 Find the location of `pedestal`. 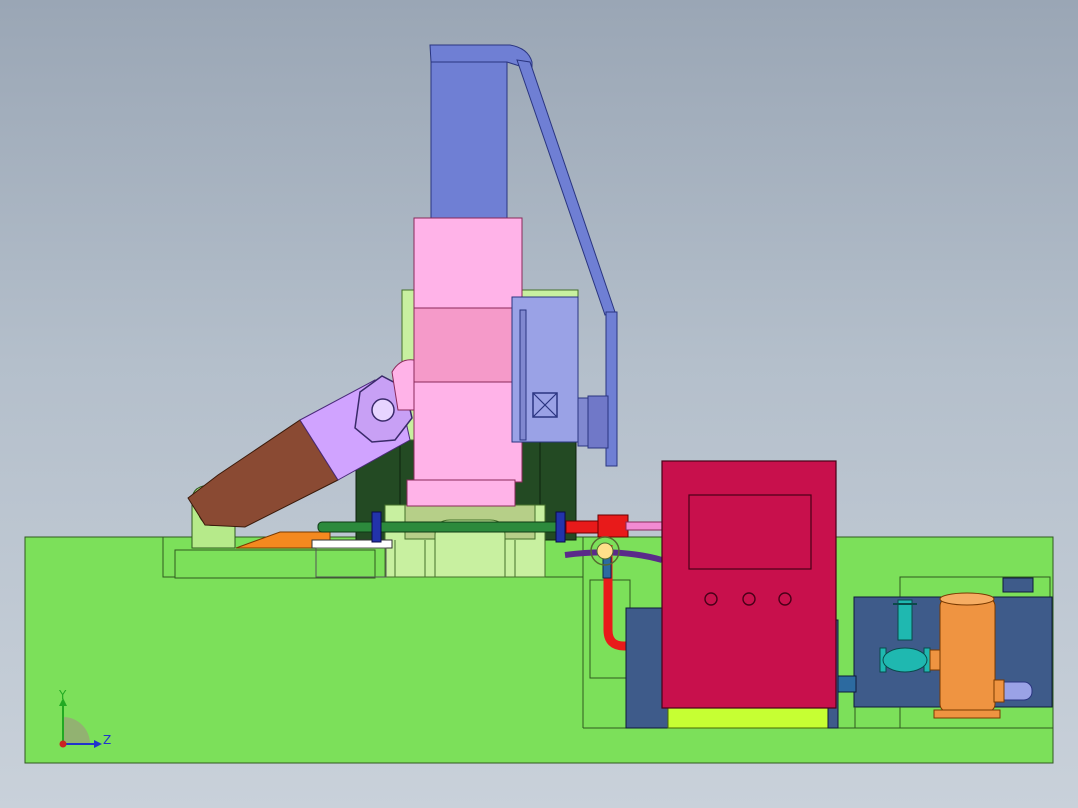

pedestal is located at coordinates (465, 541).